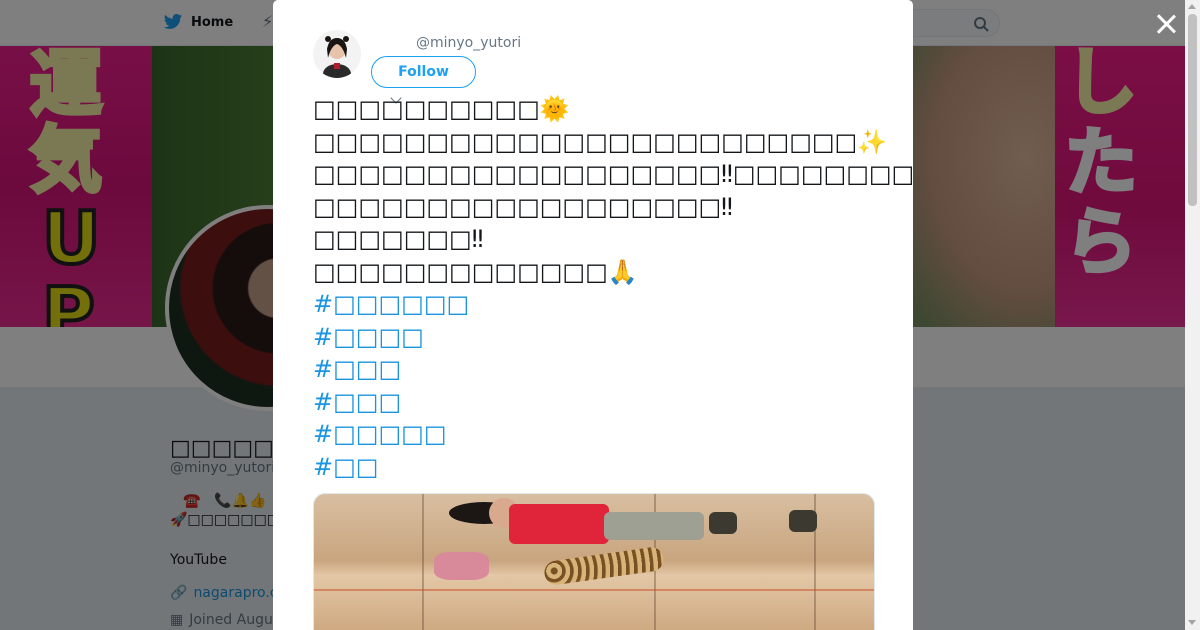 This screenshot has height=630, width=1200. Describe the element at coordinates (523, 206) in the screenshot. I see `tweet-text-line: □□□□□□□□□□□□□□□□□□‼` at that location.